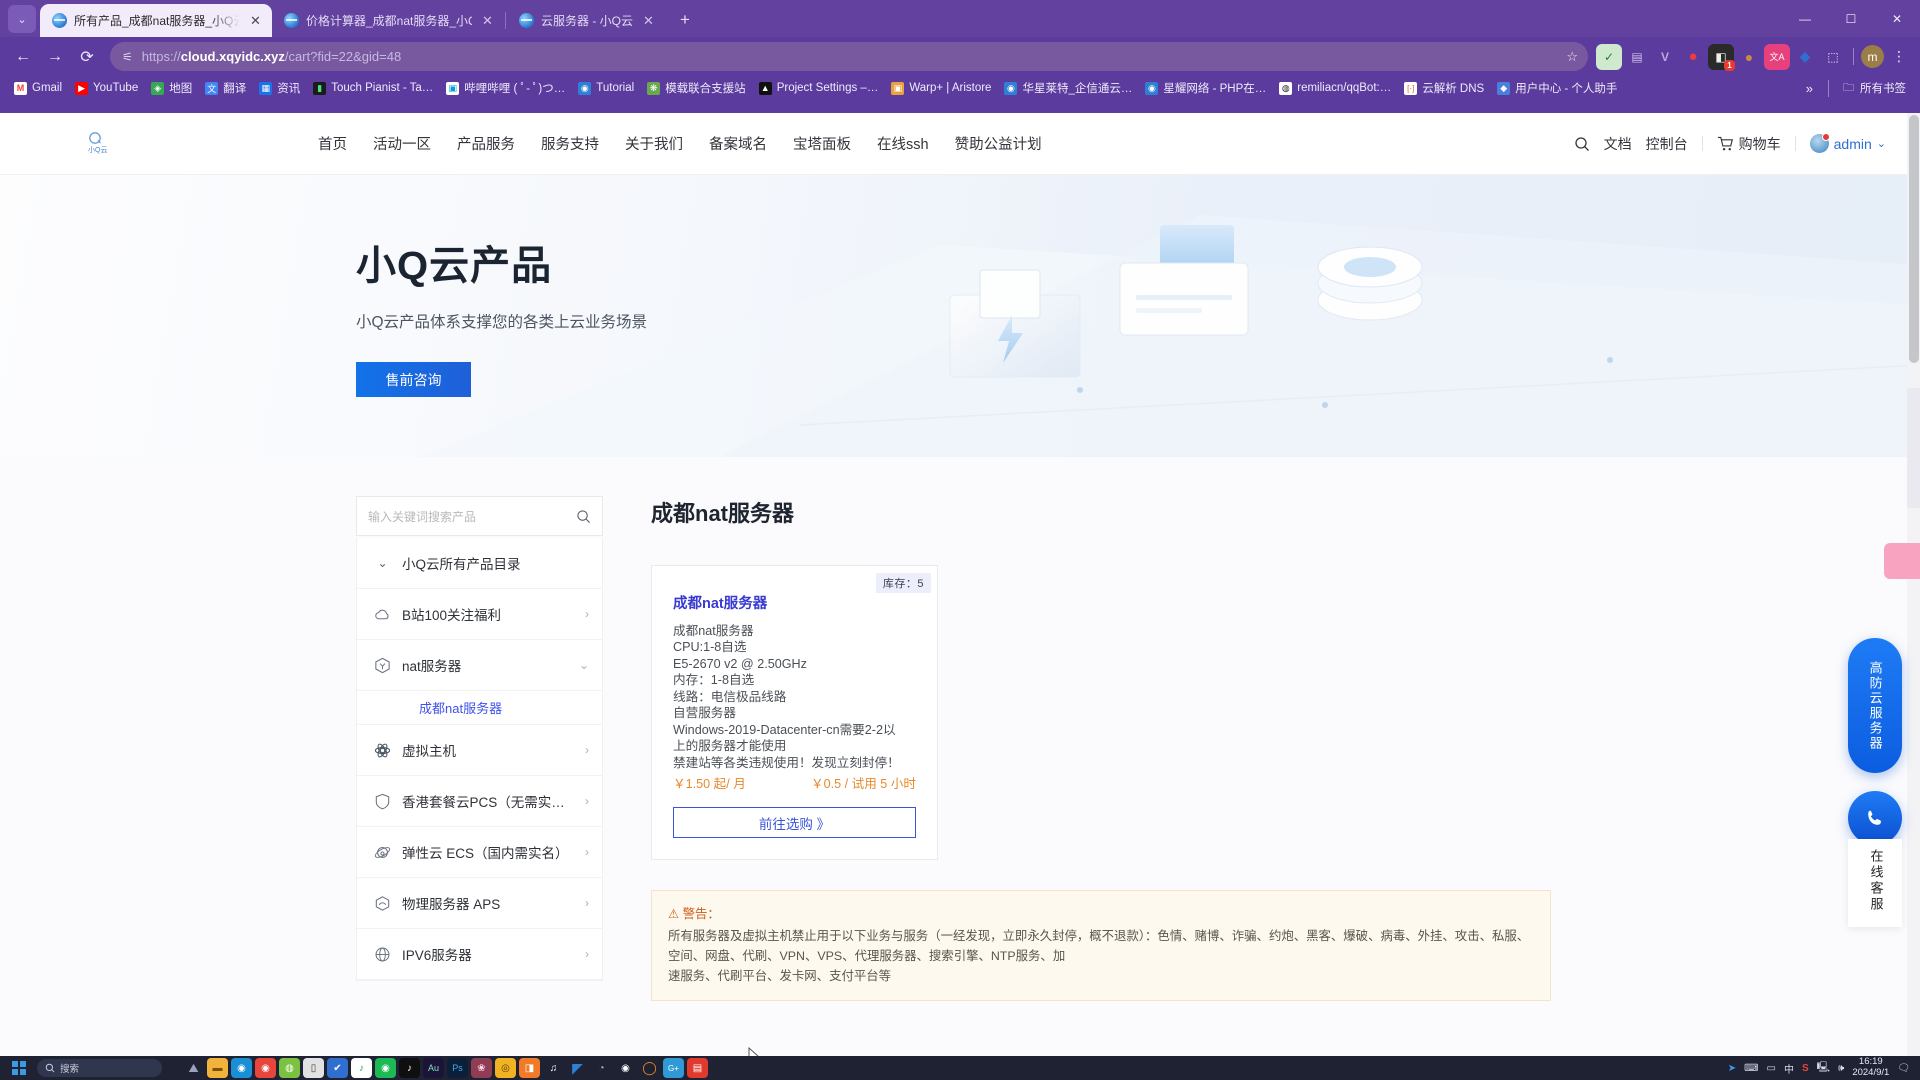 The width and height of the screenshot is (1920, 1080). What do you see at coordinates (1721, 57) in the screenshot?
I see `dark-reader-icon: ◧ 1` at bounding box center [1721, 57].